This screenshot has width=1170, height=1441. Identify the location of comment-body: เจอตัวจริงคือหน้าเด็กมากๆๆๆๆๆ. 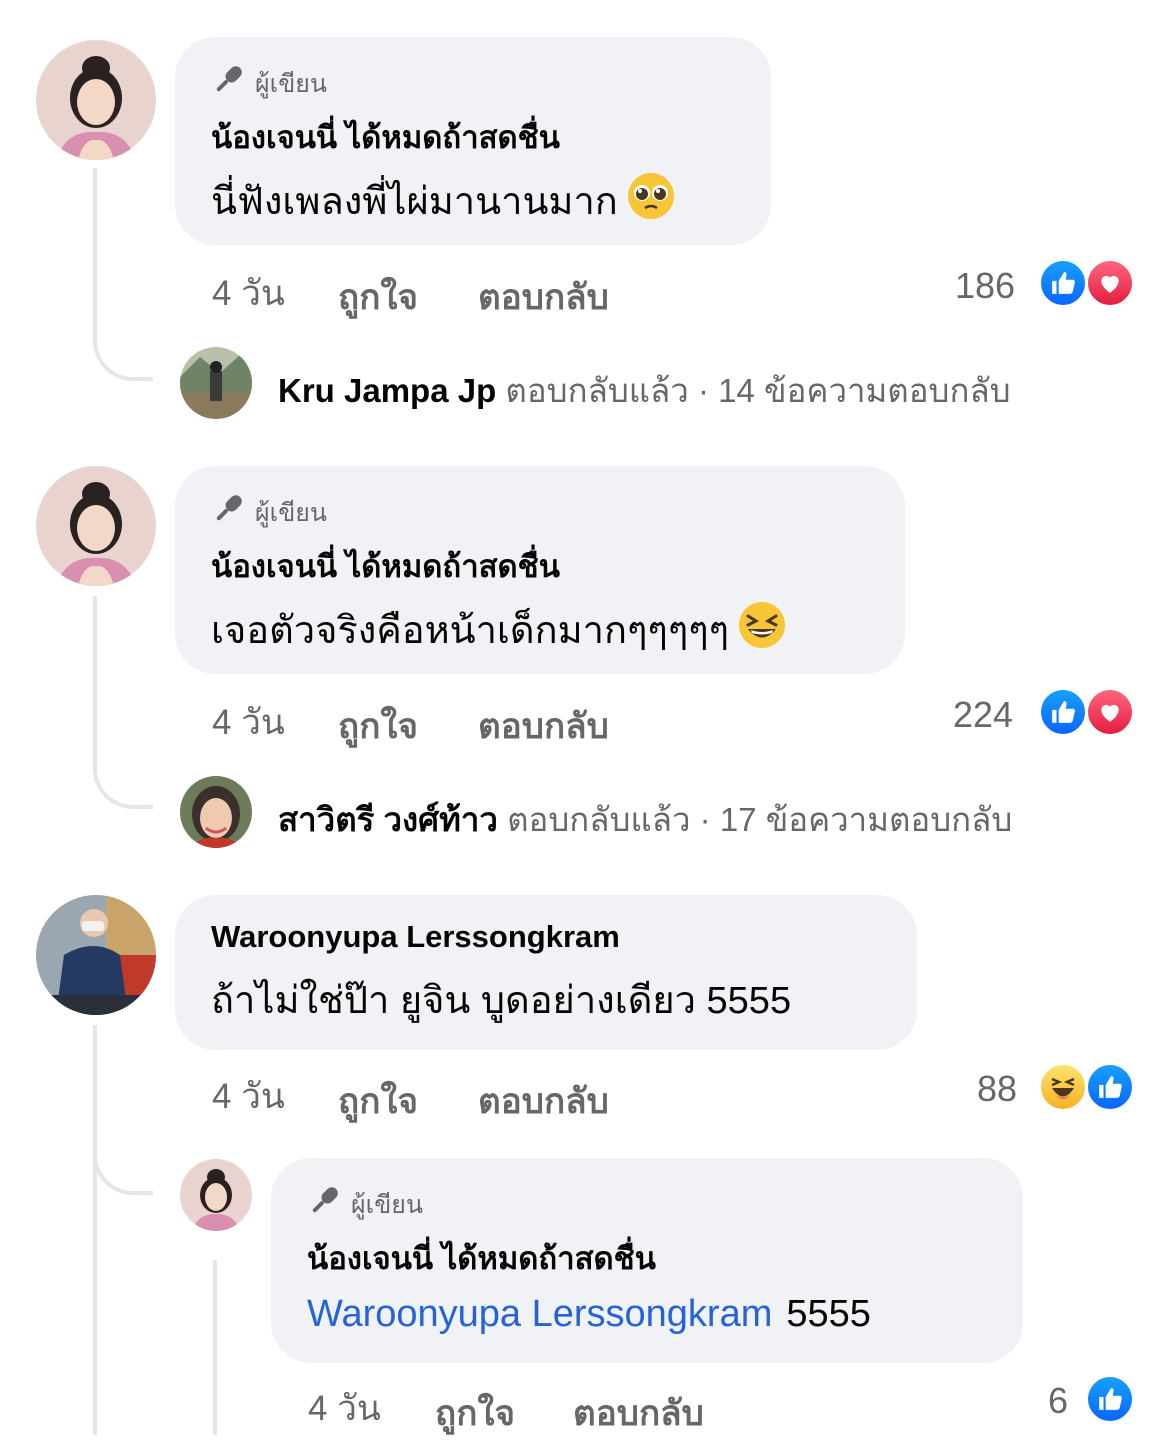
(470, 631).